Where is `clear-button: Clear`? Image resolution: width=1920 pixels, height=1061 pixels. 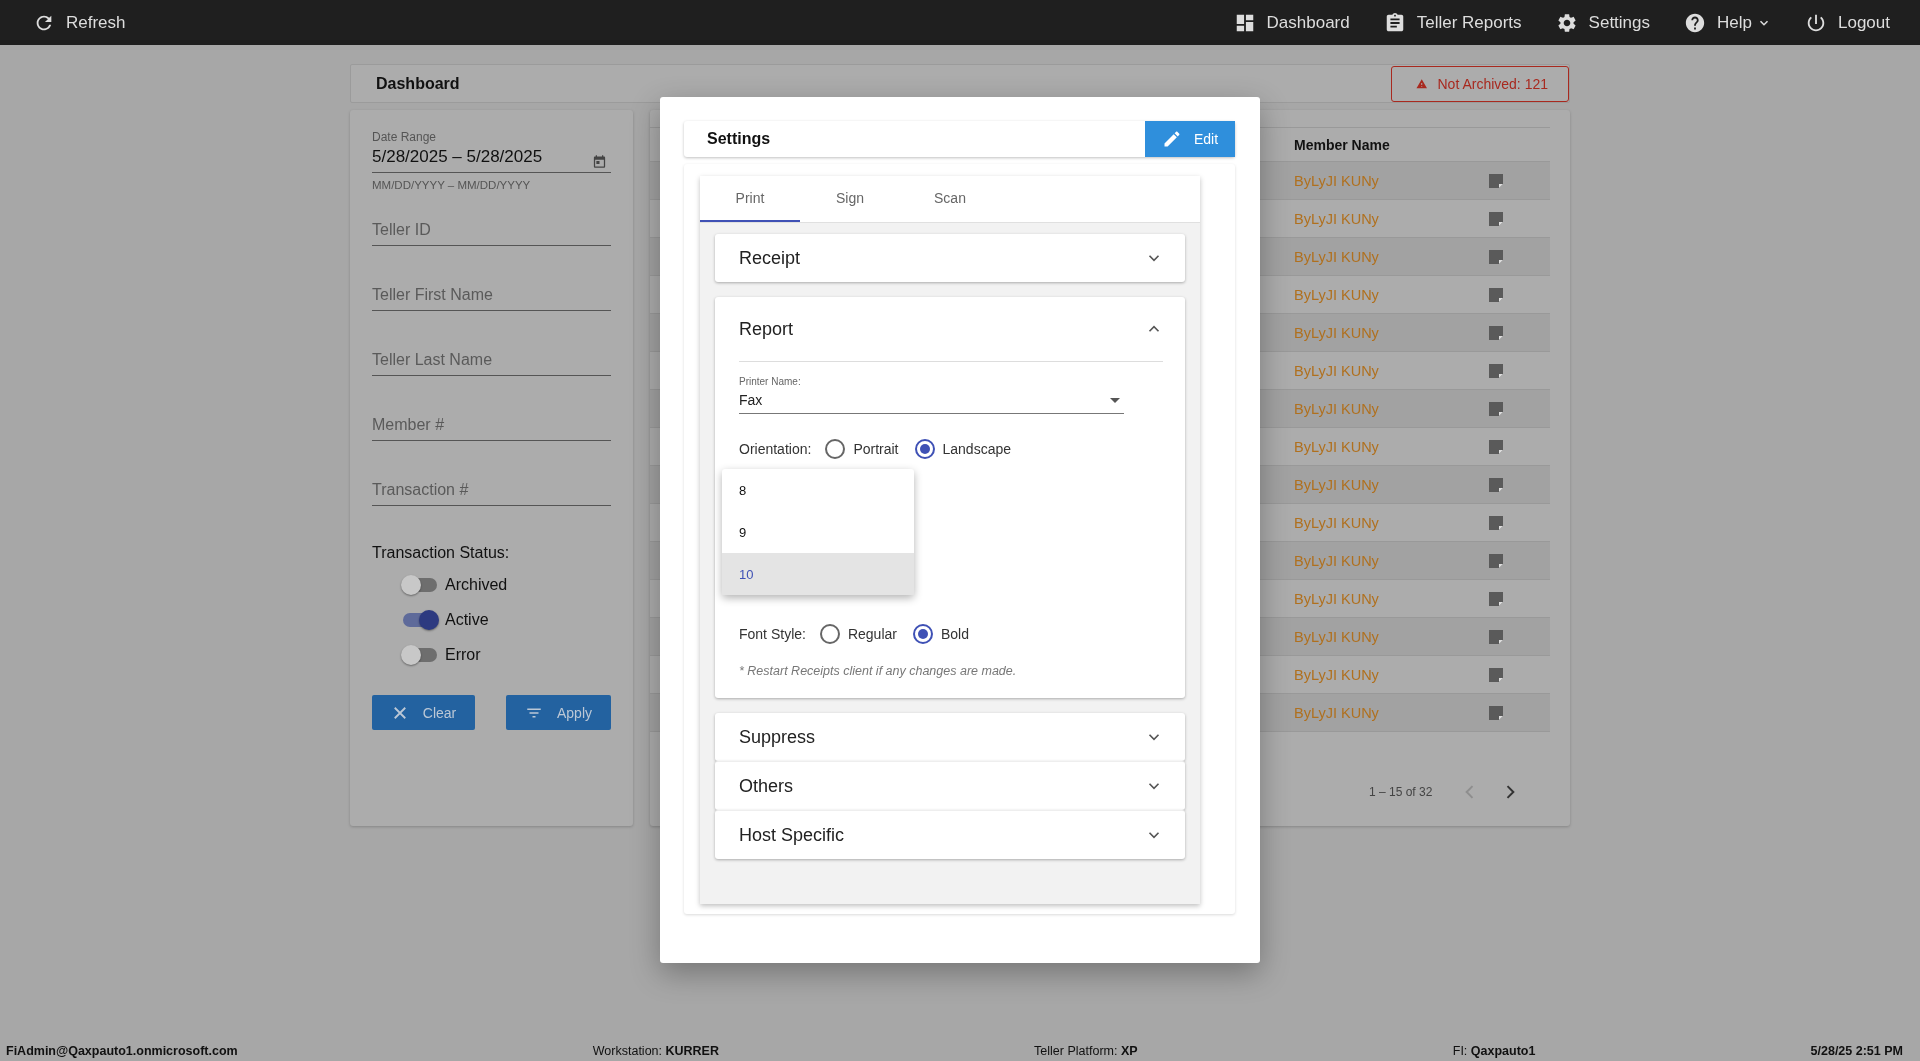 clear-button: Clear is located at coordinates (423, 712).